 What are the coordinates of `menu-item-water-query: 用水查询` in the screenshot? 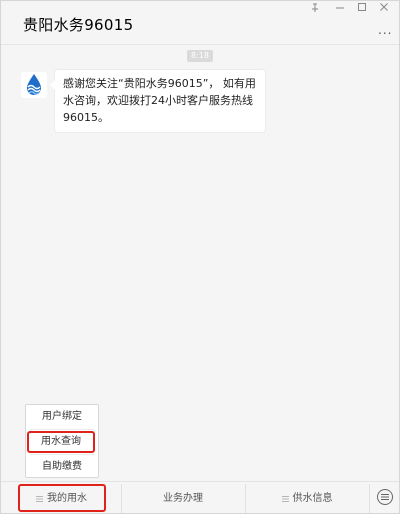 It's located at (61, 442).